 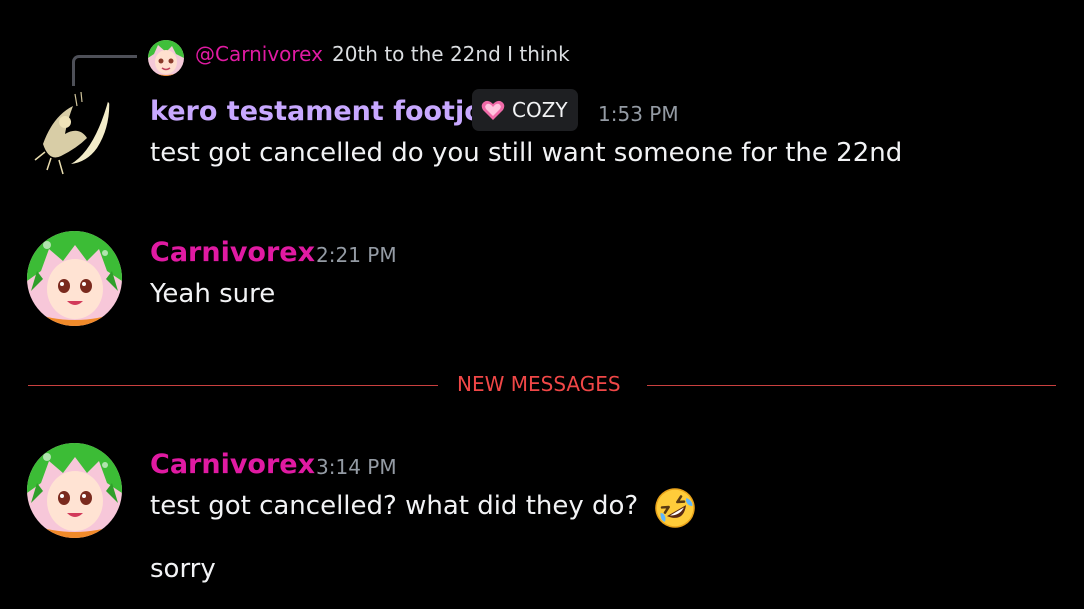 I want to click on reply-text: 20th to the 22nd I think, so click(x=451, y=54).